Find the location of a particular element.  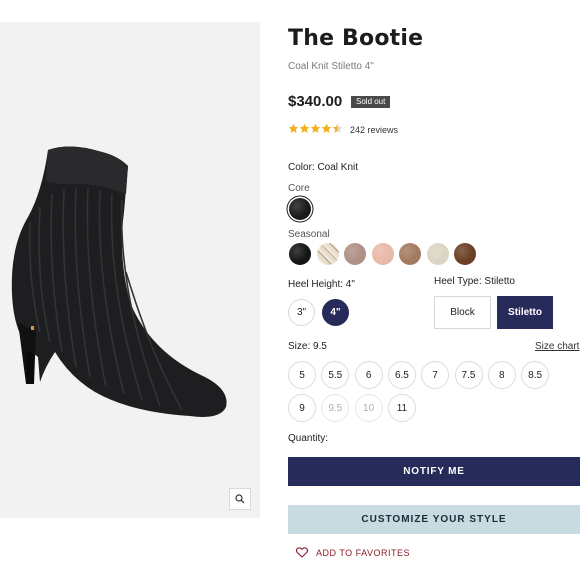

heel-height-4-option: 4" is located at coordinates (335, 312).